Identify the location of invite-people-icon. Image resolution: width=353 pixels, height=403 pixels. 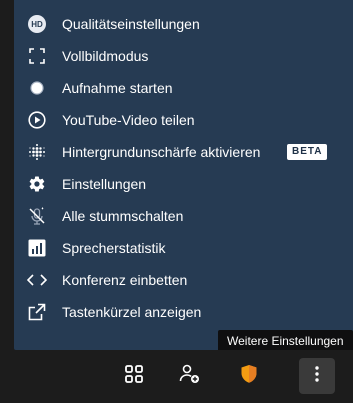
(190, 376).